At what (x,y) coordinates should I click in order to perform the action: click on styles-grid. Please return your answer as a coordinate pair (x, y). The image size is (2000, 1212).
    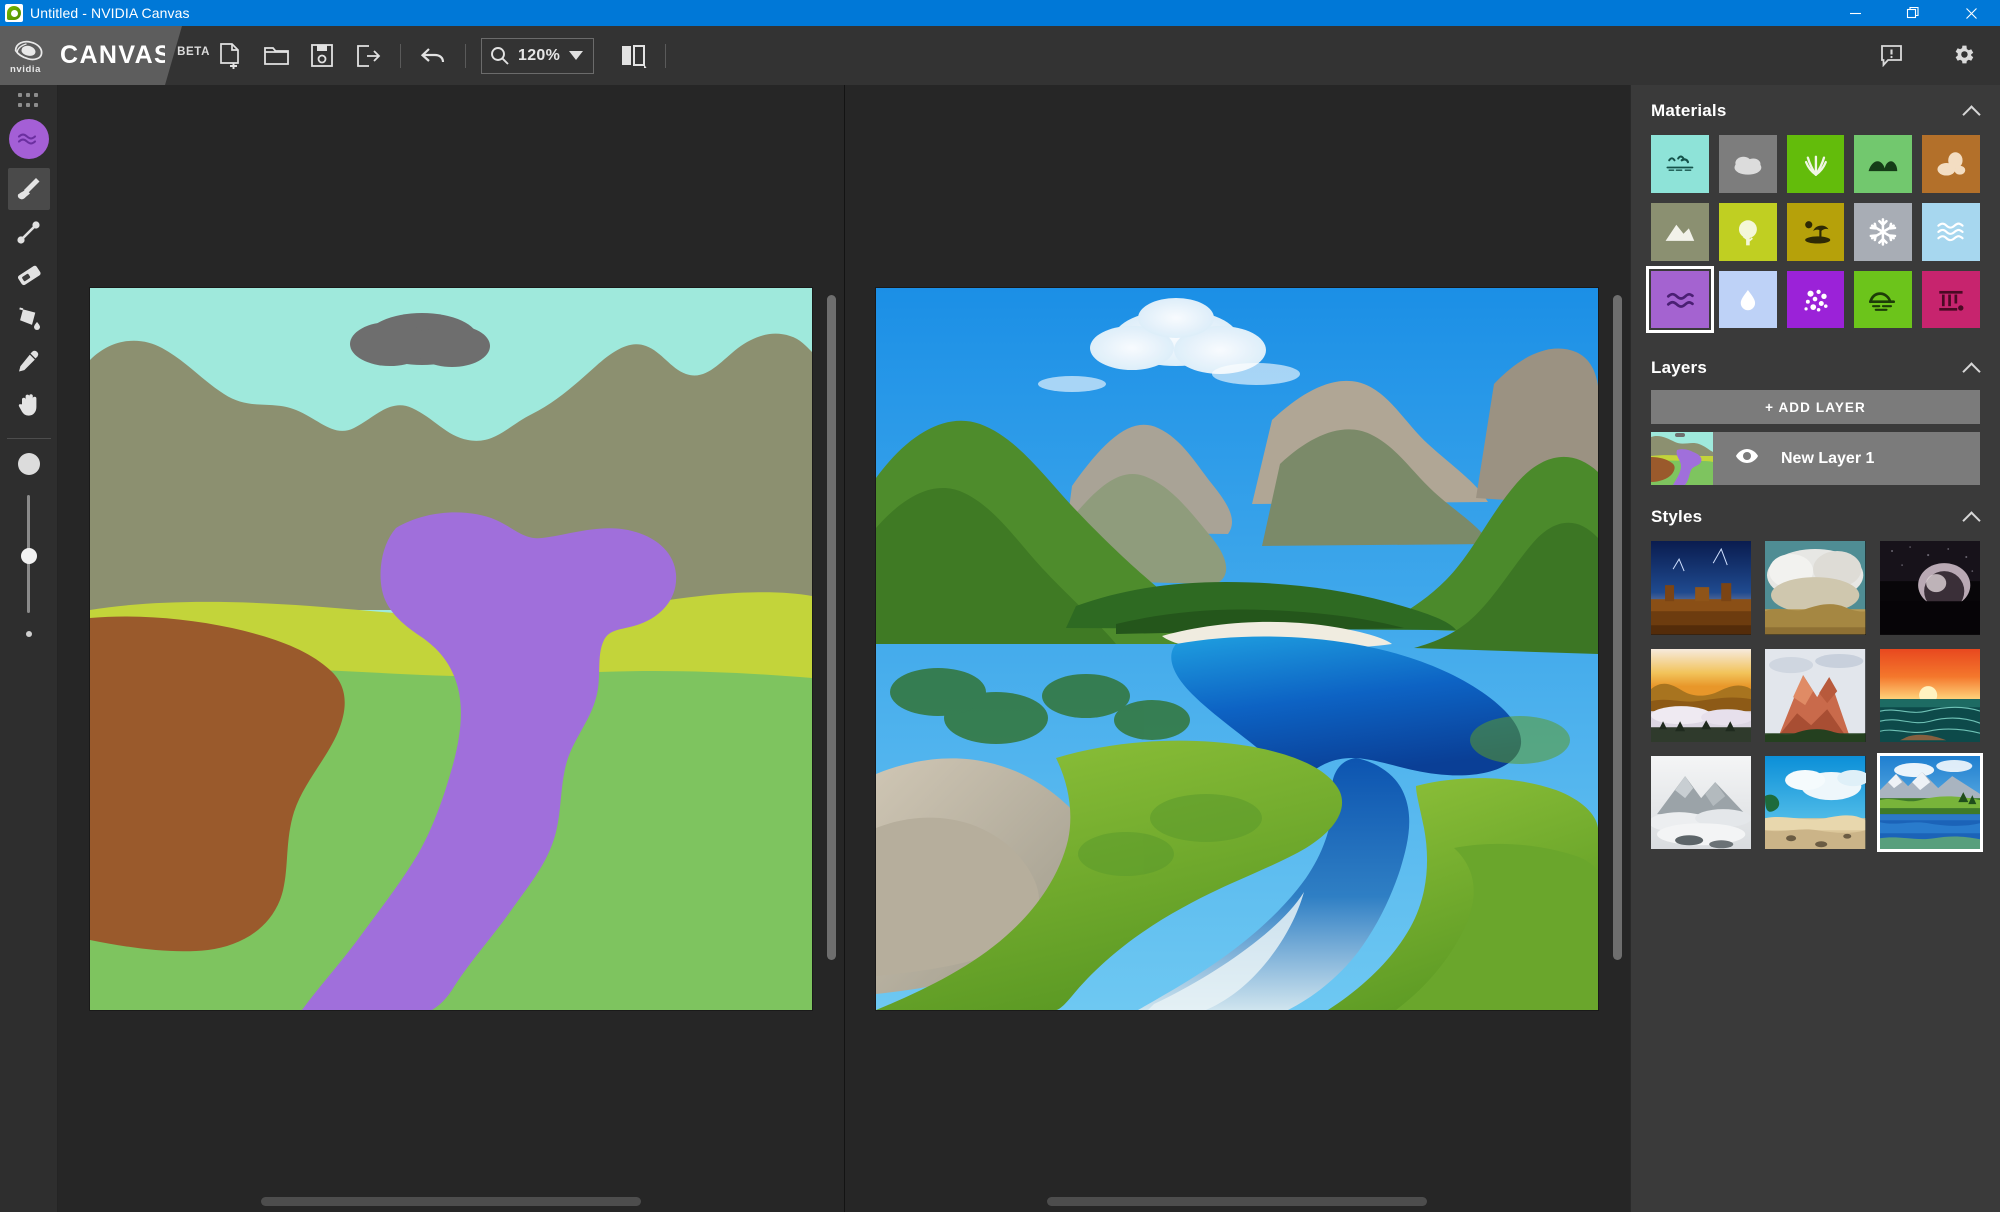
    Looking at the image, I should click on (1815, 701).